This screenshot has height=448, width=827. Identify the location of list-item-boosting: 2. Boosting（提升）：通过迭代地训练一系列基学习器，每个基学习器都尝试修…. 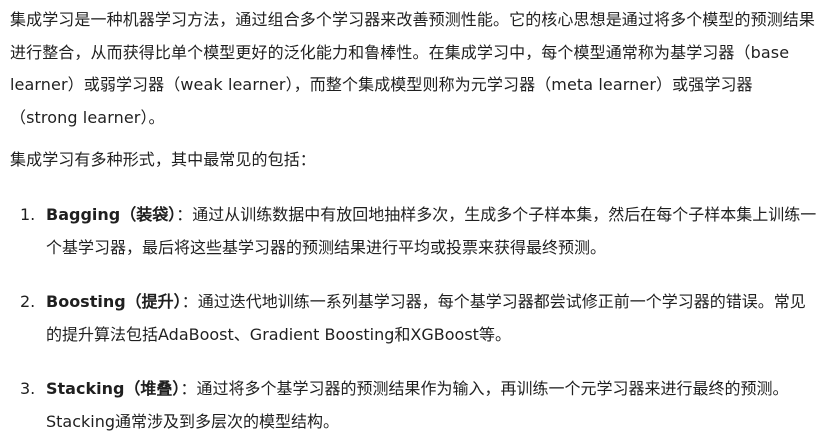
(414, 318).